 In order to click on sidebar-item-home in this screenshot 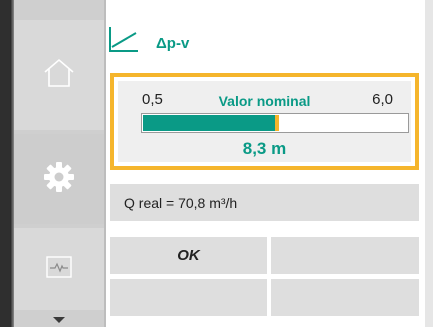, I will do `click(59, 75)`.